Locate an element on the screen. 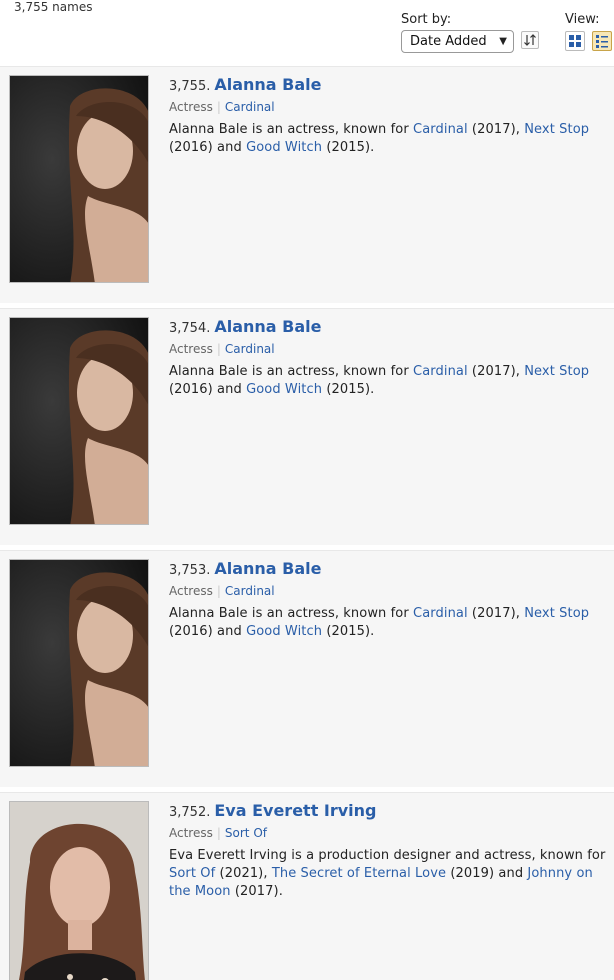 Image resolution: width=614 pixels, height=980 pixels. item-number: 3,752. is located at coordinates (190, 812).